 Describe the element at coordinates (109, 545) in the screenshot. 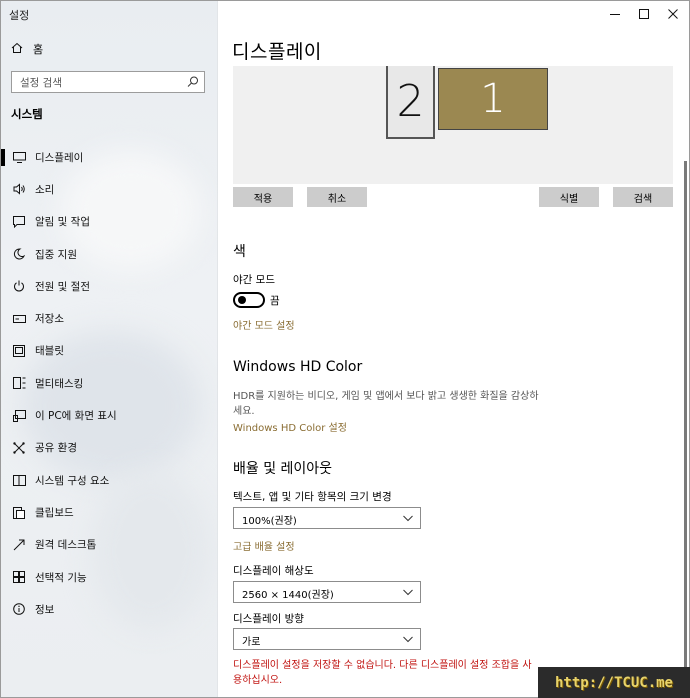

I see `sidebar-item-remote-desktop: 원격 데스크톱` at that location.